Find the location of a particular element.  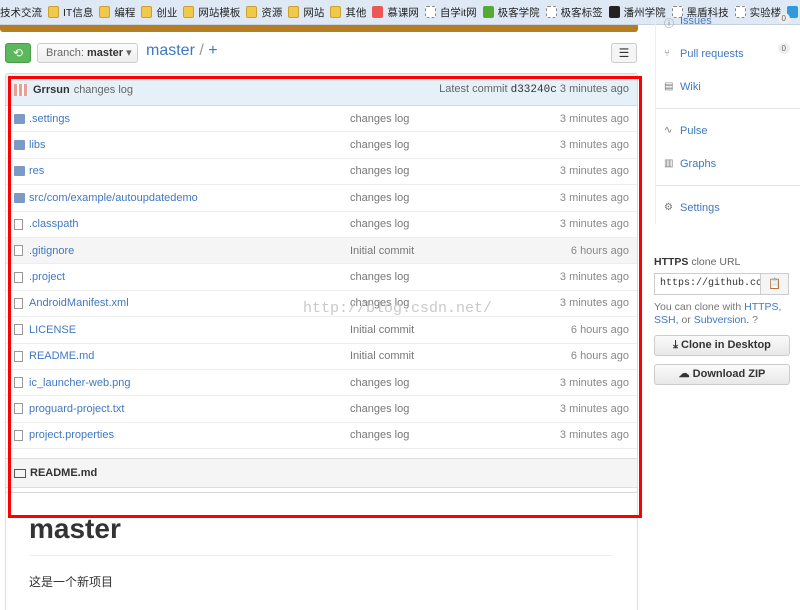

file-name-link: project.properties is located at coordinates (189, 435).